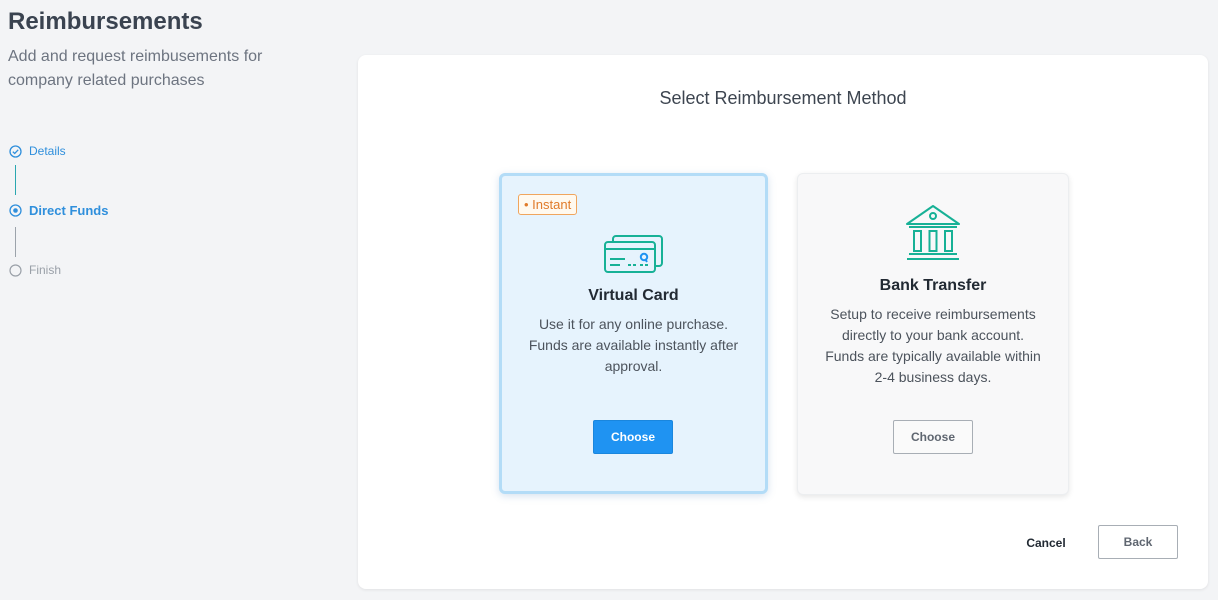 The width and height of the screenshot is (1218, 600). Describe the element at coordinates (15, 270) in the screenshot. I see `circle-empty-icon` at that location.